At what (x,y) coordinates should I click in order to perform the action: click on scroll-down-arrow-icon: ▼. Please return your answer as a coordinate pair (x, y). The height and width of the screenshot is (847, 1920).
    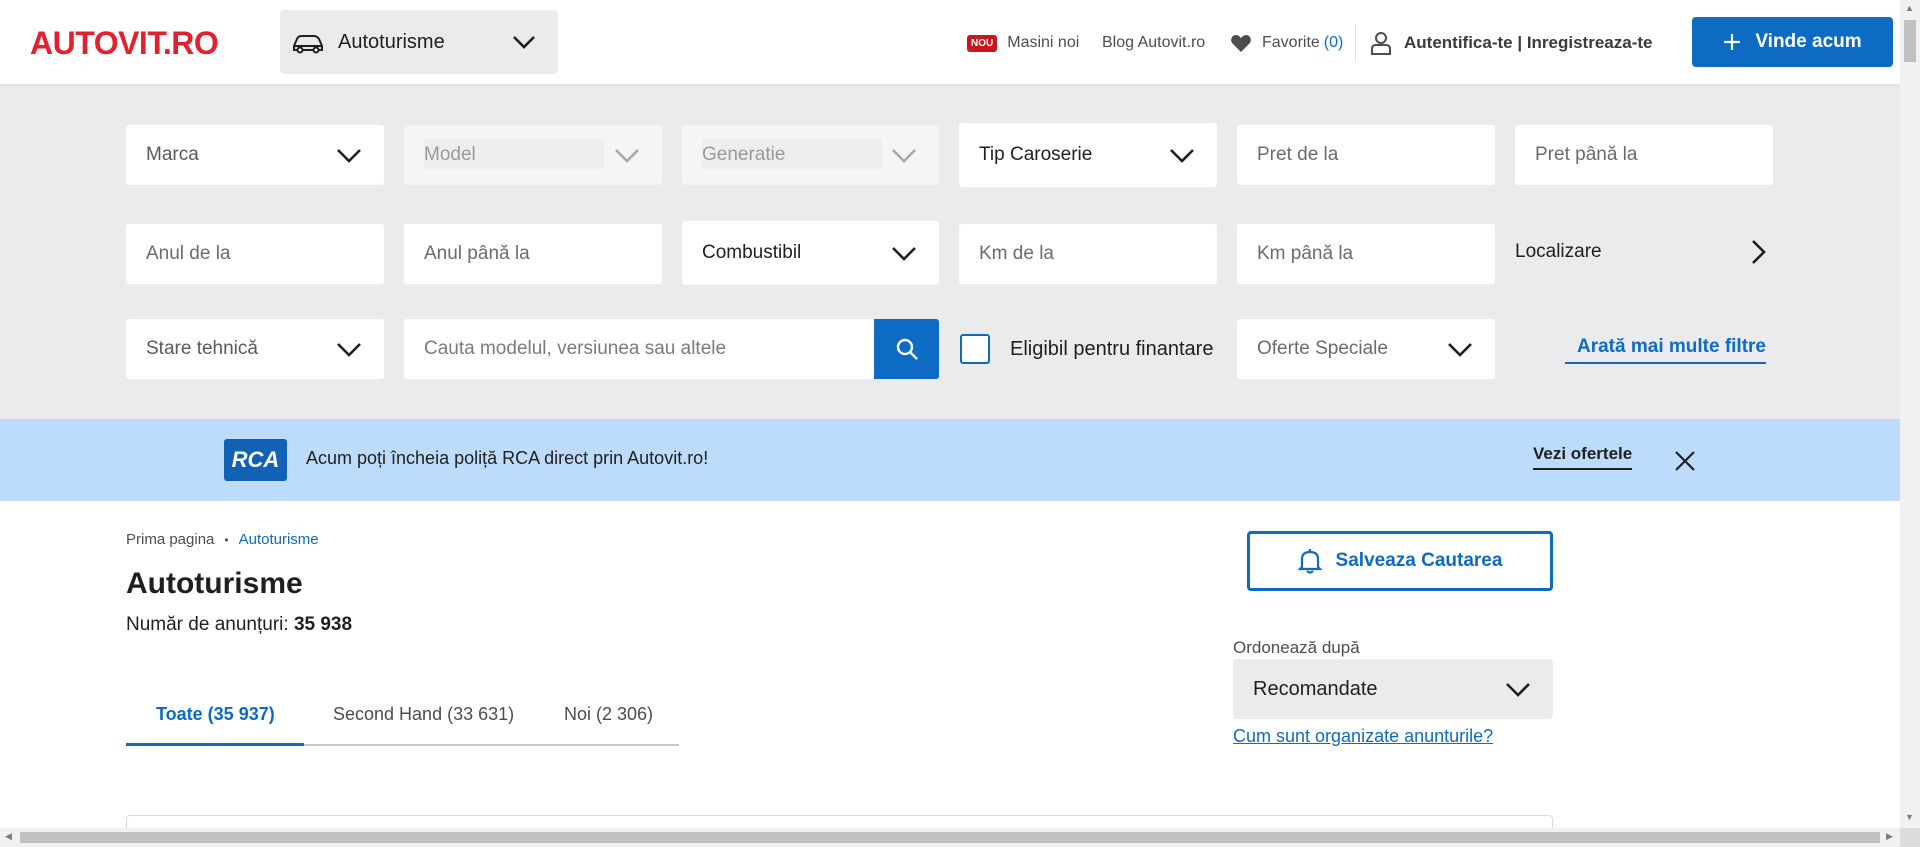
    Looking at the image, I should click on (1909, 817).